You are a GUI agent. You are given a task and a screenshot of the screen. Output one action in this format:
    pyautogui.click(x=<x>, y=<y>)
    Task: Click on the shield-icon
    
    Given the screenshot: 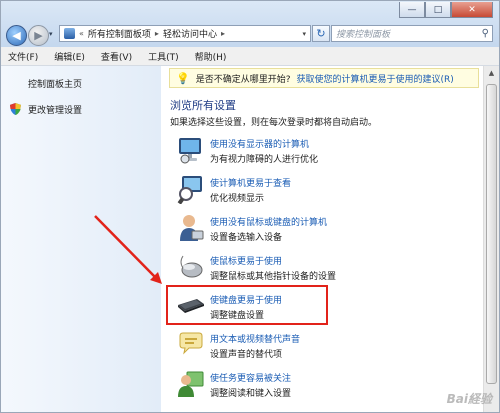 What is the action you would take?
    pyautogui.click(x=15, y=109)
    